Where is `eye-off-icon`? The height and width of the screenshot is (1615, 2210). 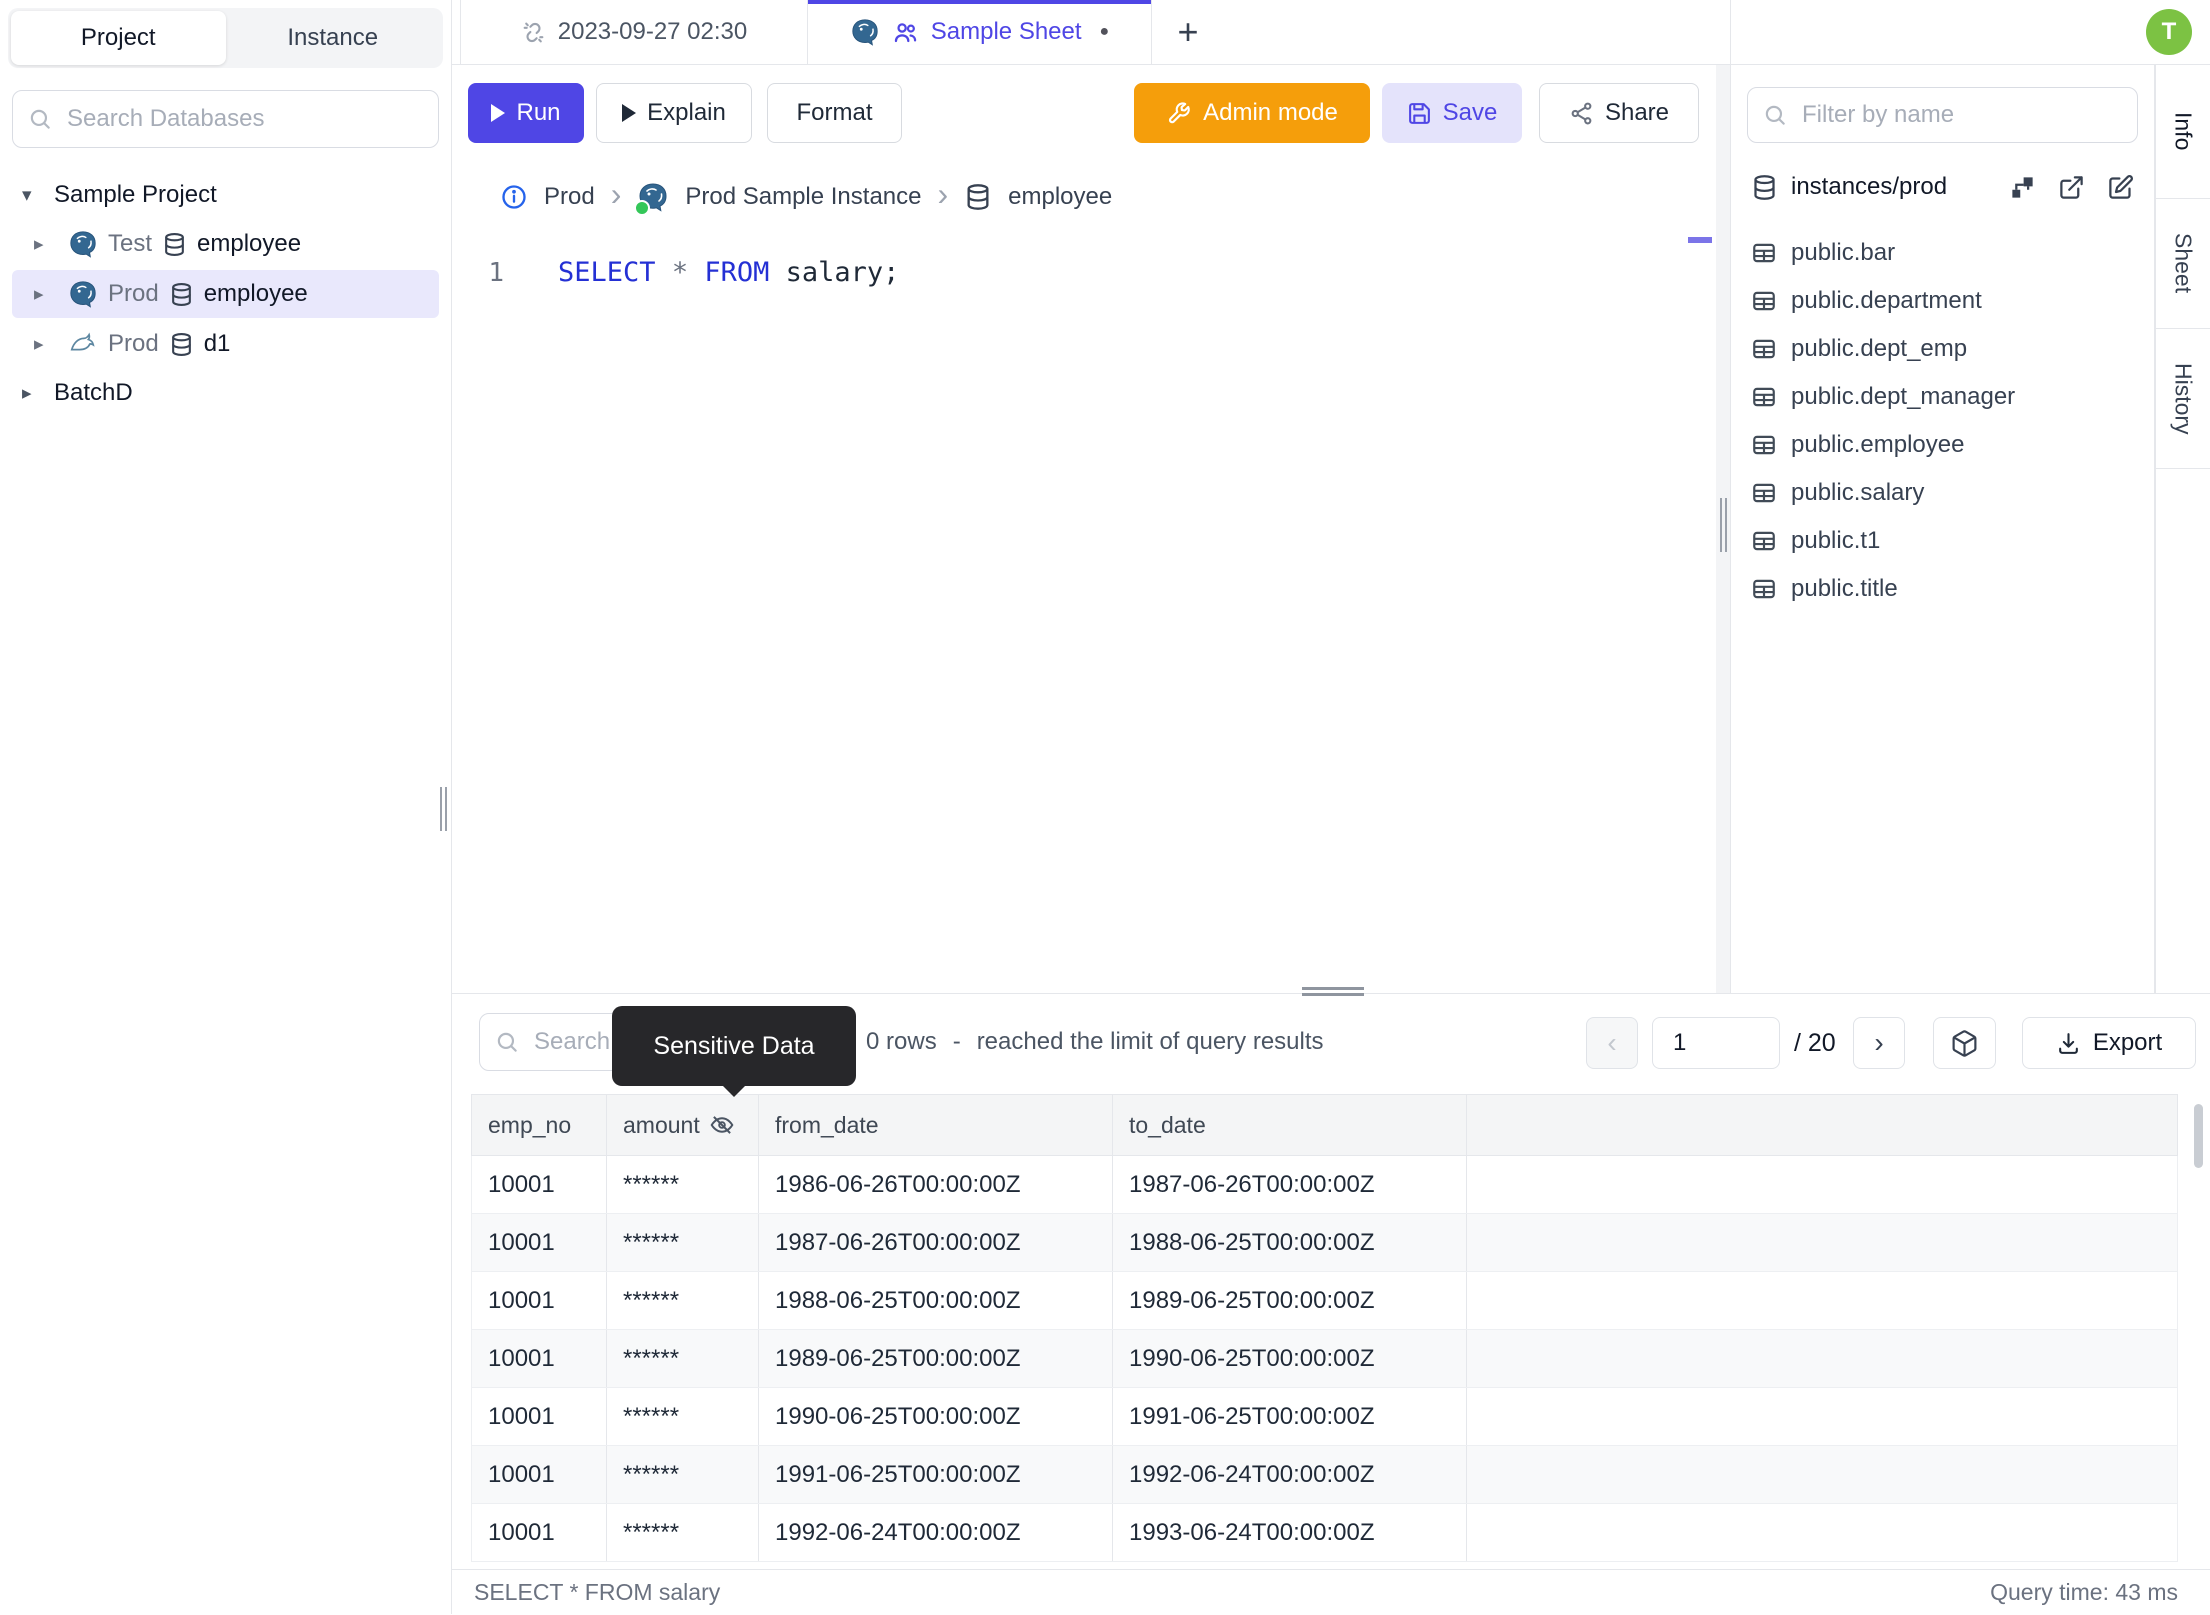
eye-off-icon is located at coordinates (722, 1125).